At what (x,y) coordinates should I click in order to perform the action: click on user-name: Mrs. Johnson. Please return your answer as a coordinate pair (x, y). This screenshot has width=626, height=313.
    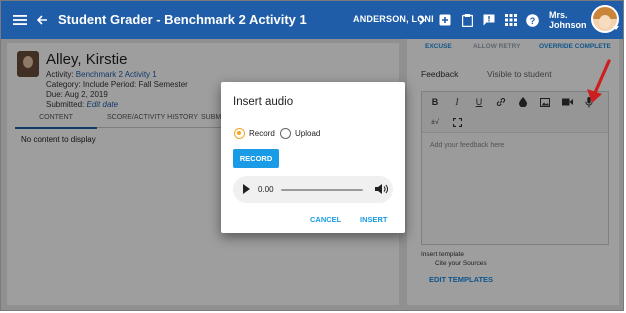
    Looking at the image, I should click on (568, 20).